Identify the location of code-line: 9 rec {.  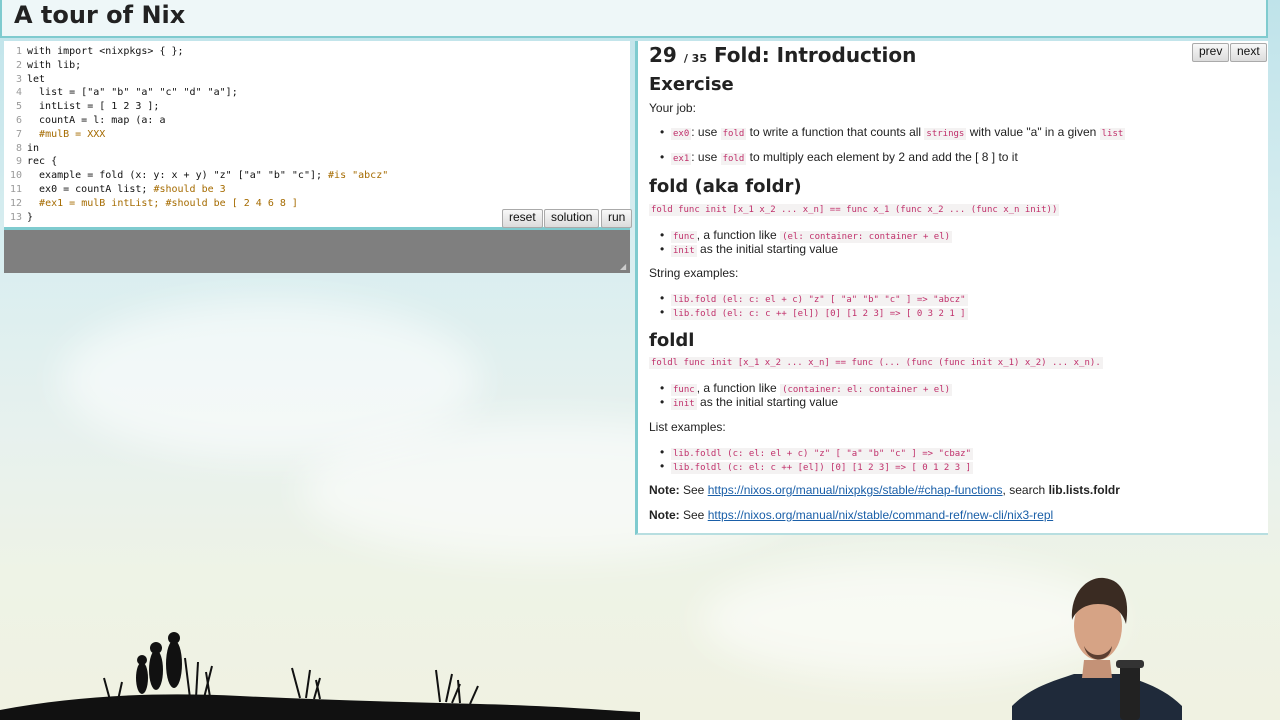
(30, 162).